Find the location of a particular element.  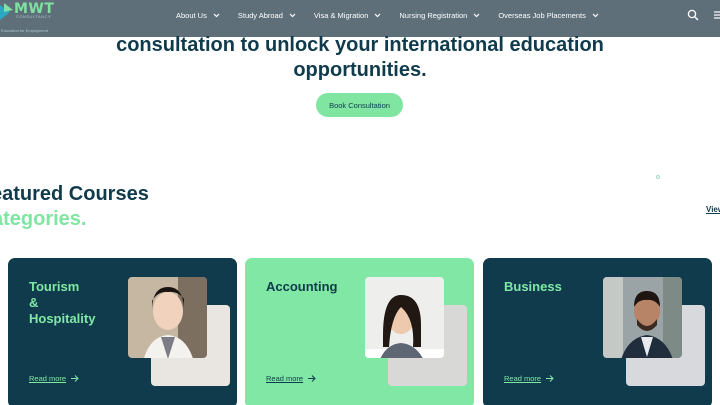

logo: MWT CONSULTANCY Education for Employment is located at coordinates (30, 18).